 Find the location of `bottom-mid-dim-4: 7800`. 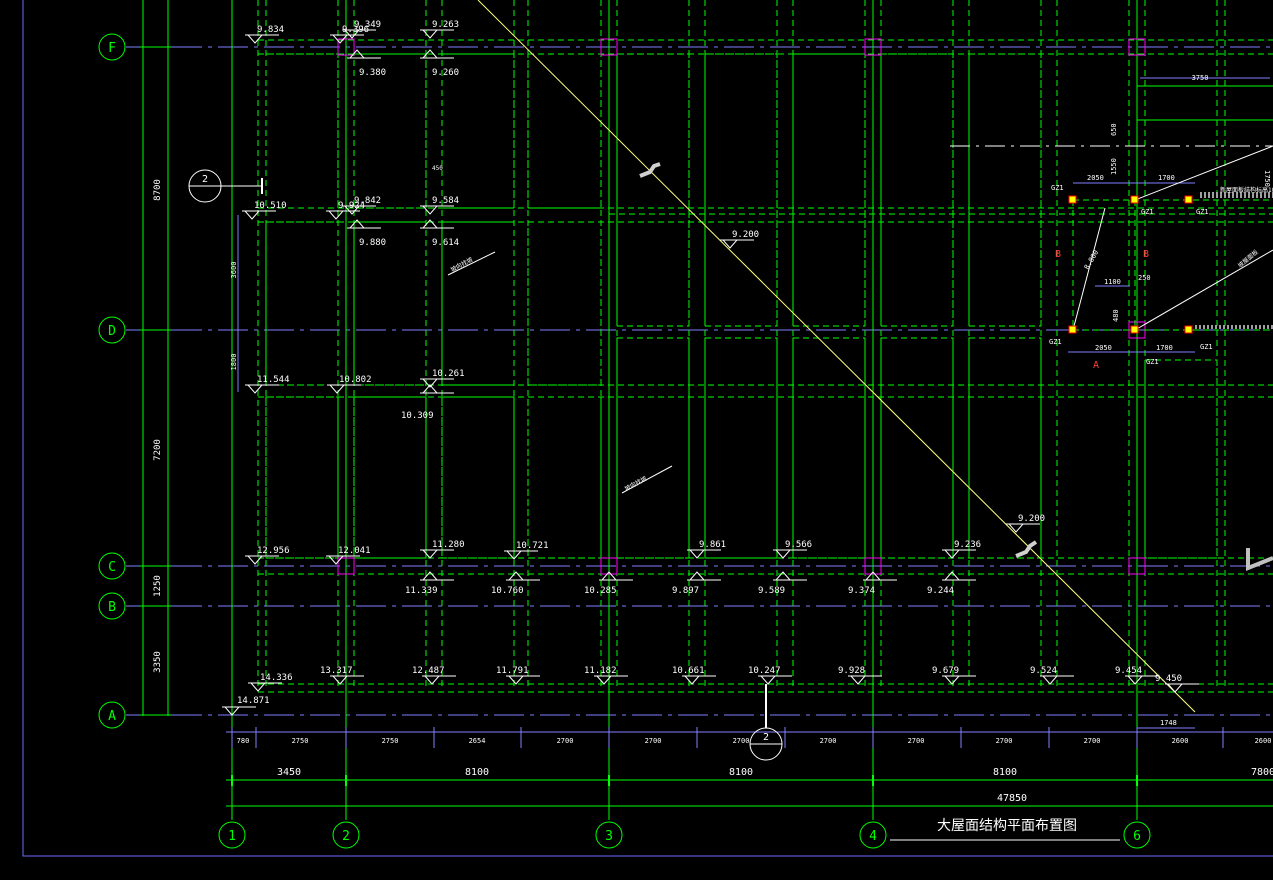

bottom-mid-dim-4: 7800 is located at coordinates (1262, 772).